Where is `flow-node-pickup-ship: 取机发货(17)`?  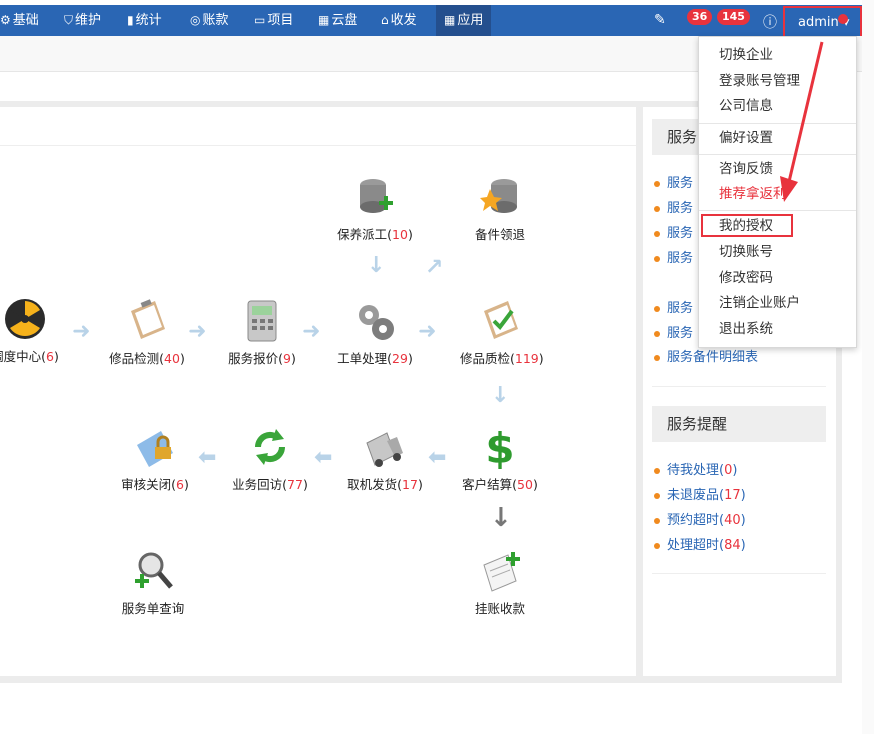 flow-node-pickup-ship: 取机发货(17) is located at coordinates (385, 459).